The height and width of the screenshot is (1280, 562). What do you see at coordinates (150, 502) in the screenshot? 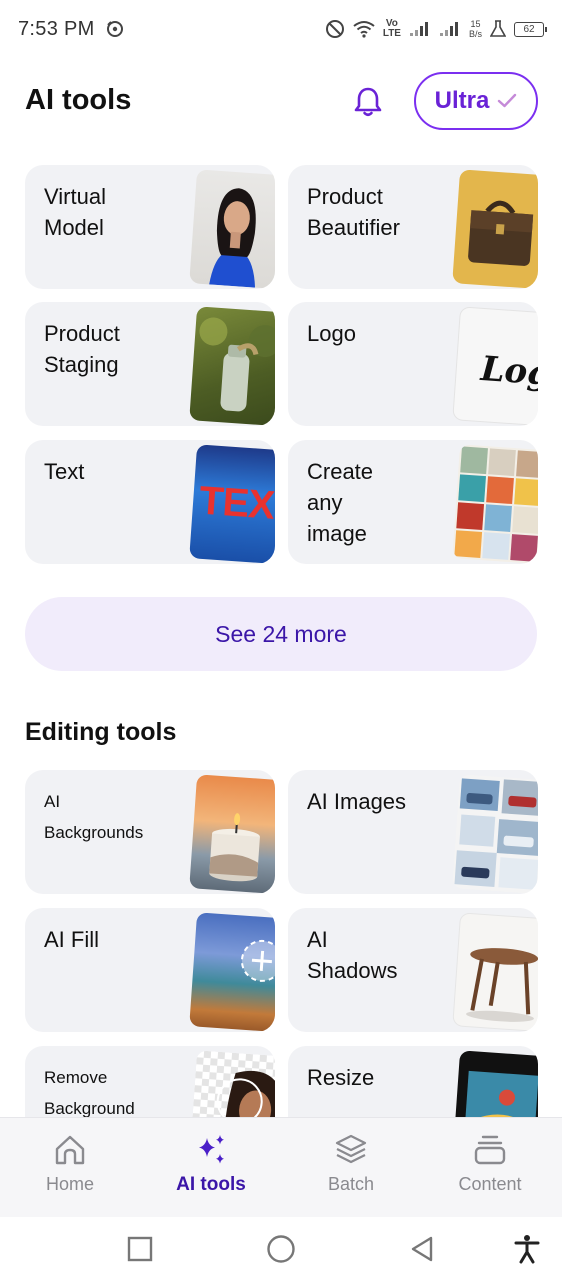
I see `tool-card-text: Text TEX` at bounding box center [150, 502].